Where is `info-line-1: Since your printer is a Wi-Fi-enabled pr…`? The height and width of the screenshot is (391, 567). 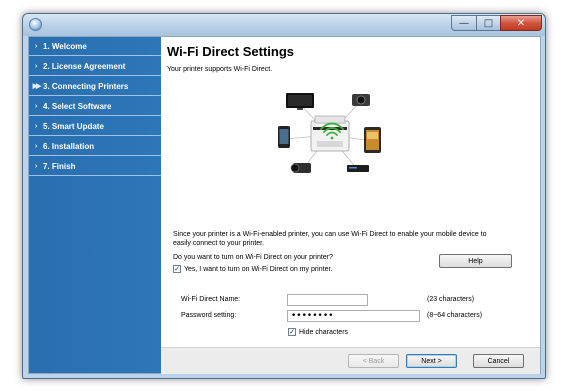
info-line-1: Since your printer is a Wi-Fi-enabled pr… is located at coordinates (330, 234).